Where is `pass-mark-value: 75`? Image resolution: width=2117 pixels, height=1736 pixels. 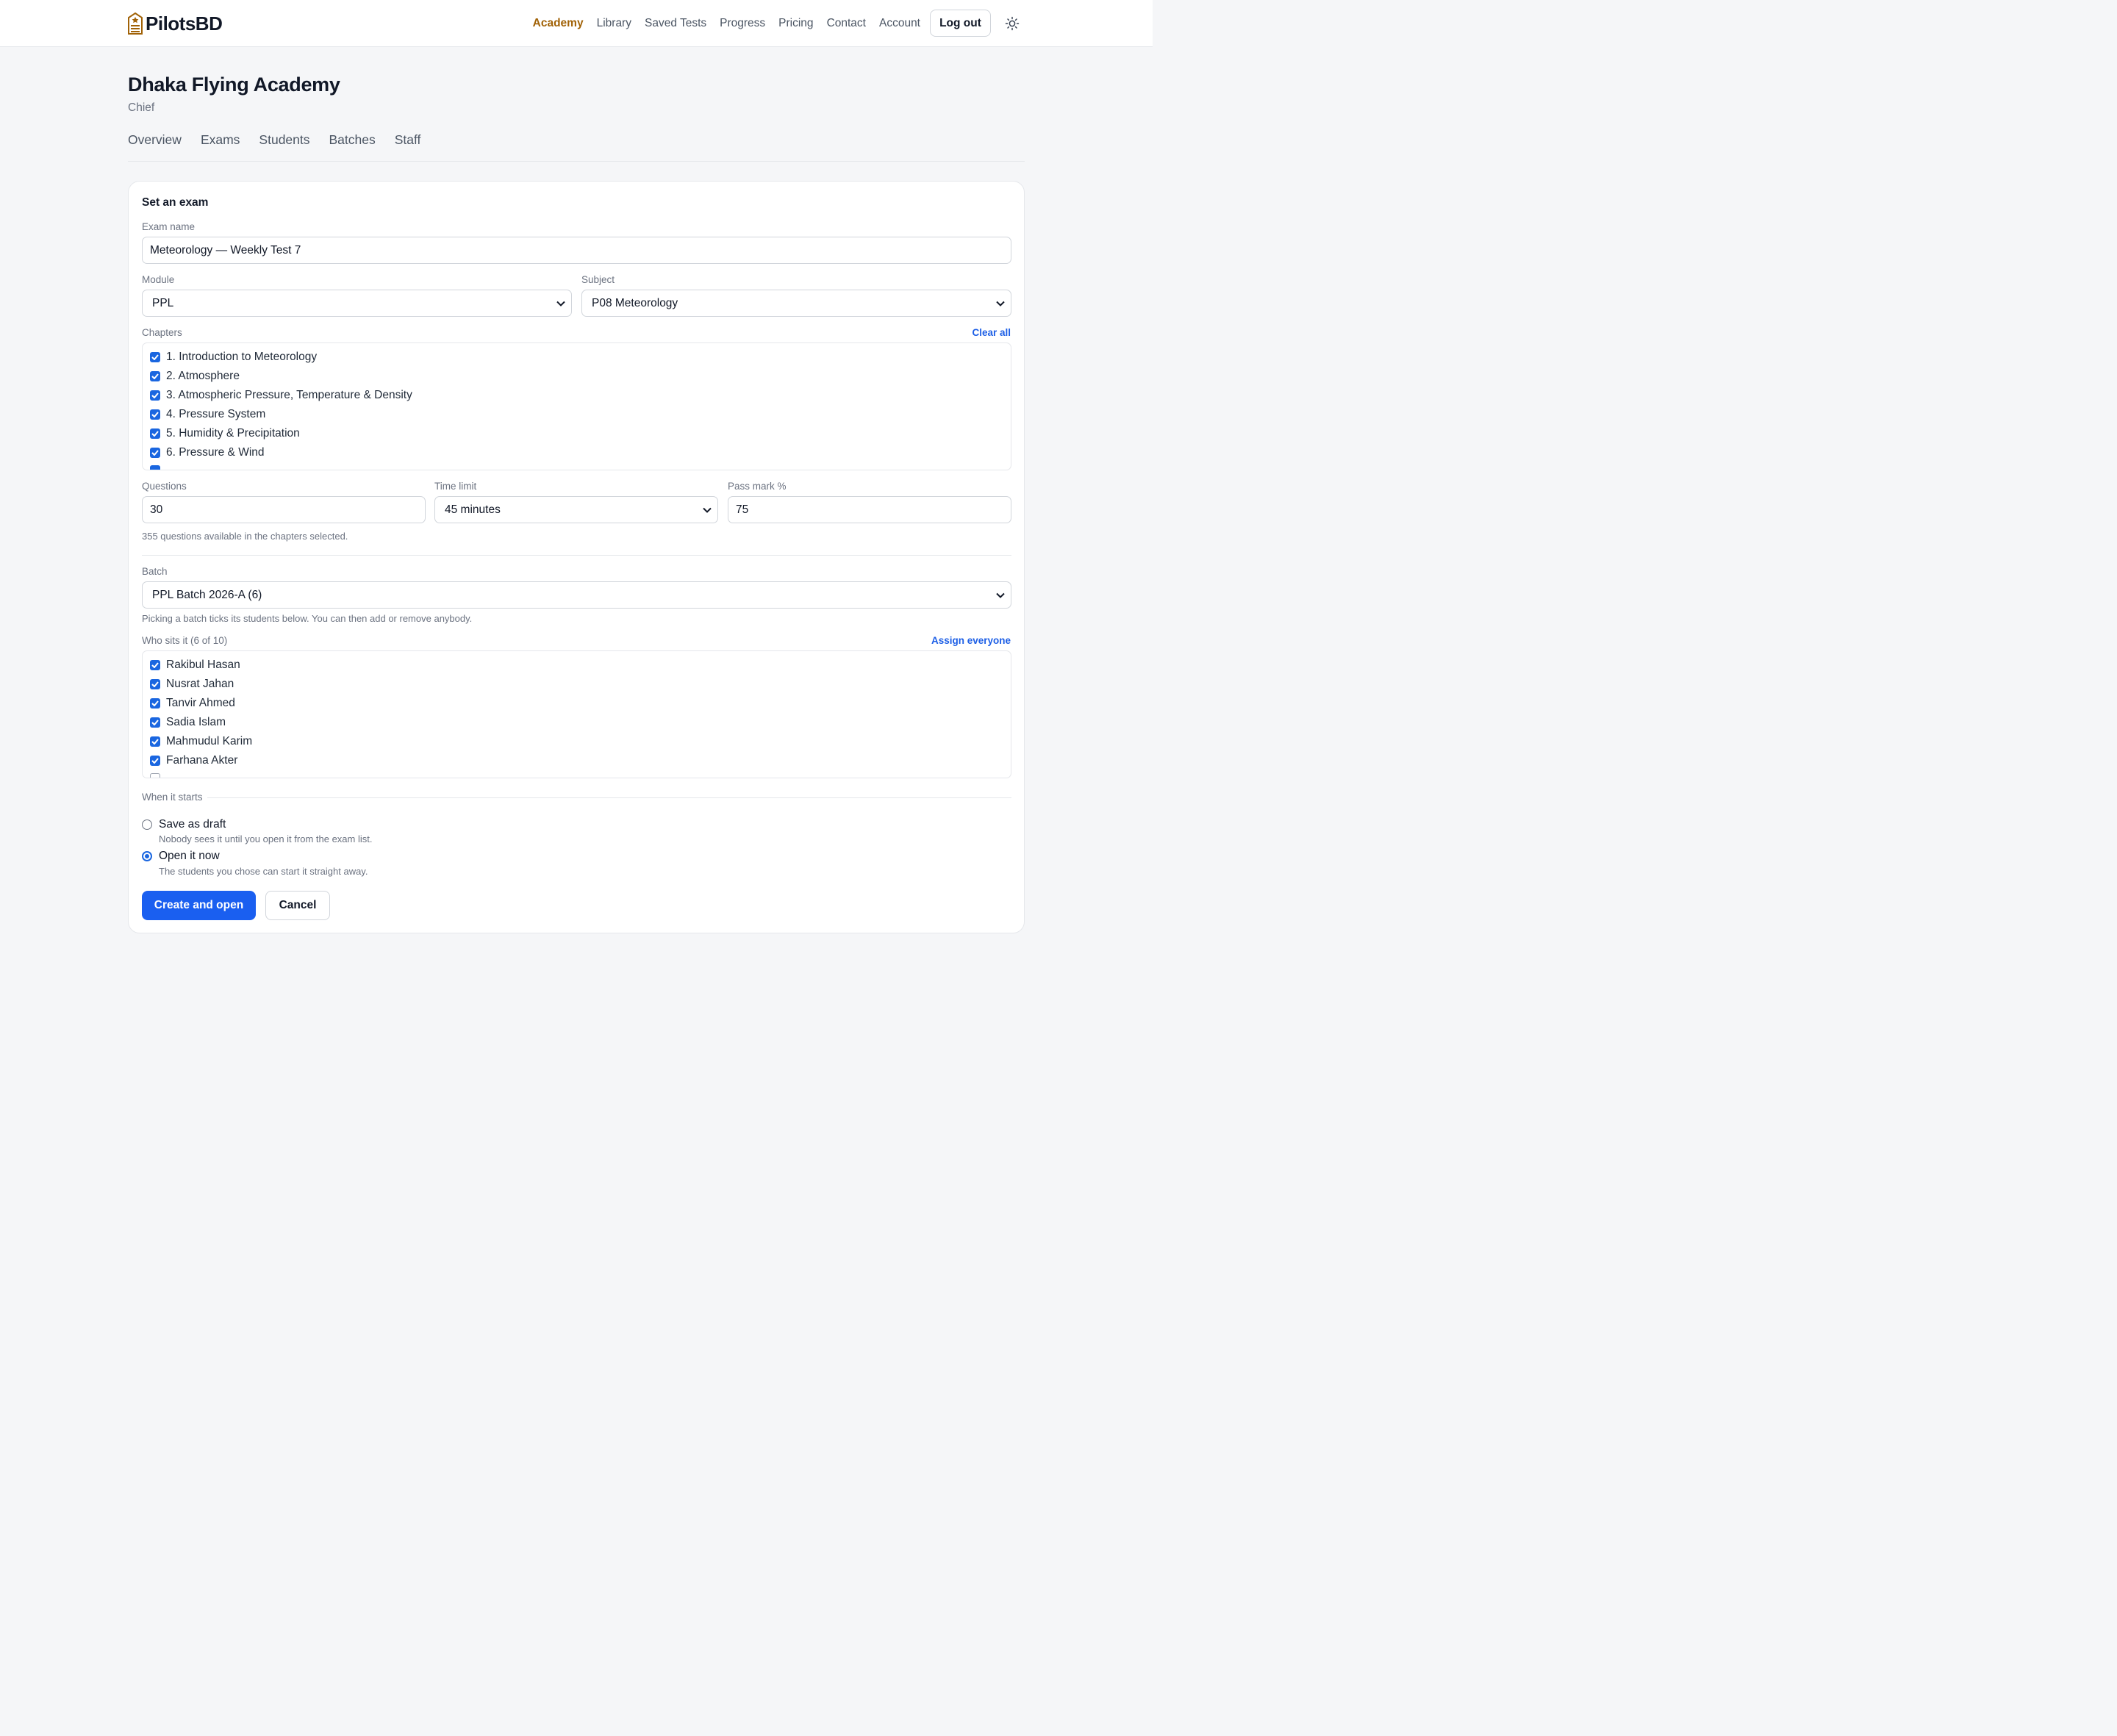
pass-mark-value: 75 is located at coordinates (742, 509).